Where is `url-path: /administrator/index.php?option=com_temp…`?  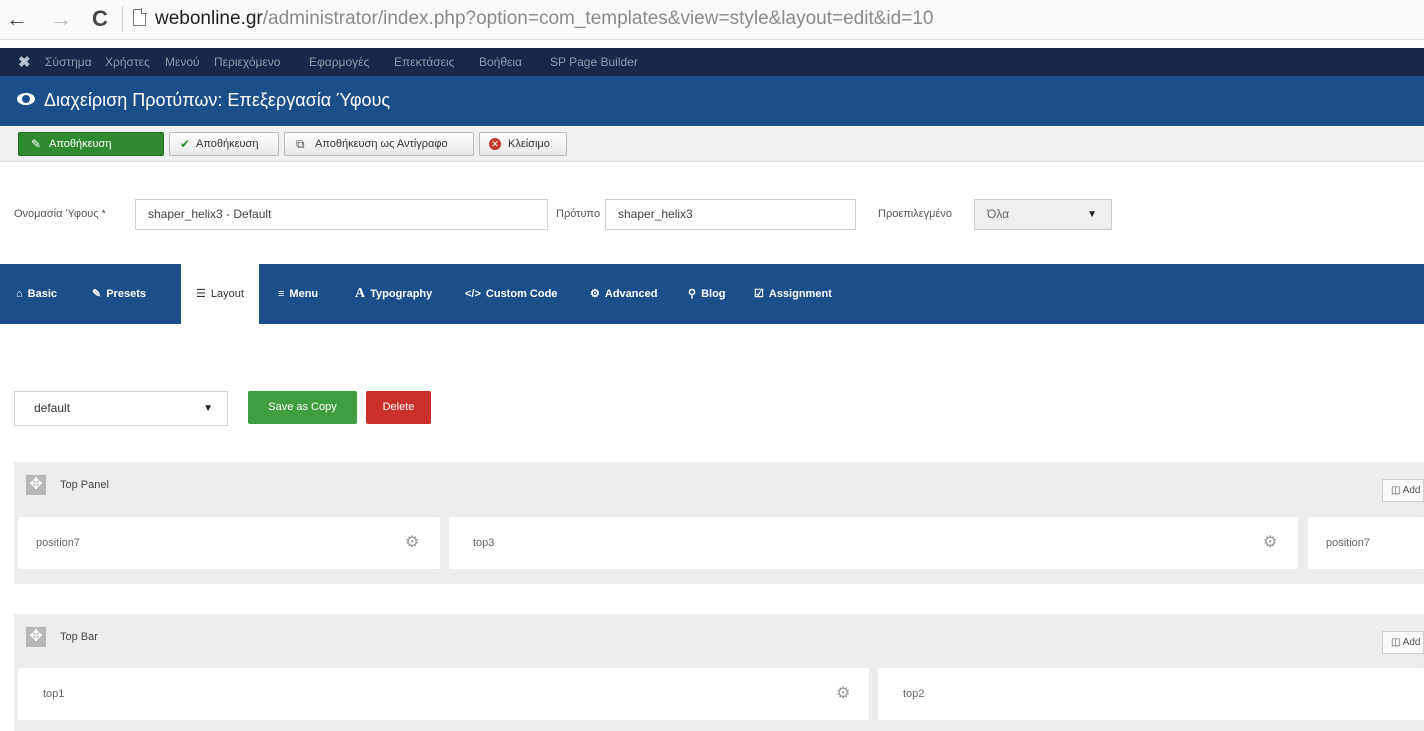
url-path: /administrator/index.php?option=com_temp… is located at coordinates (598, 18).